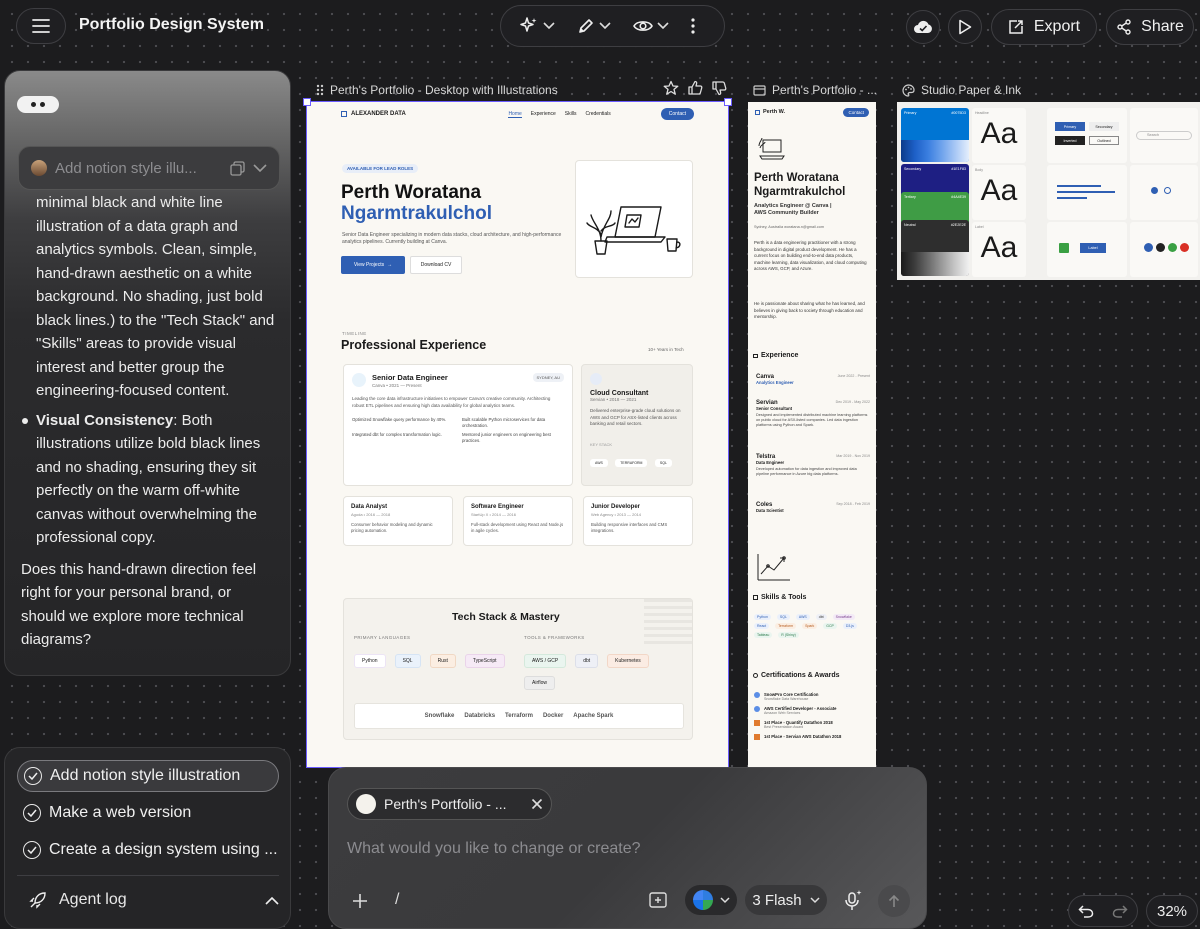 This screenshot has width=1200, height=929. Describe the element at coordinates (1120, 911) in the screenshot. I see `redo-icon` at that location.